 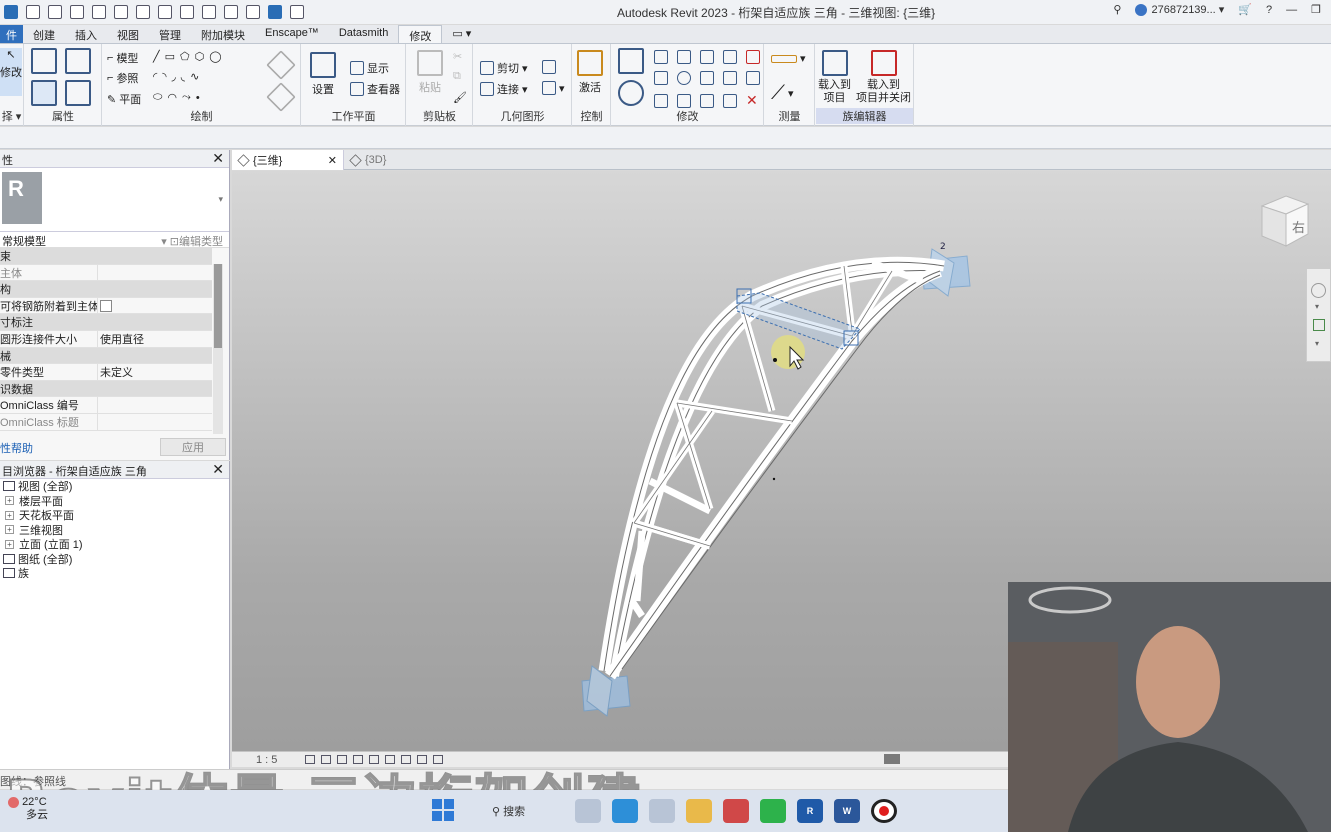 What do you see at coordinates (128, 34) in the screenshot?
I see `tab-view: 视图` at bounding box center [128, 34].